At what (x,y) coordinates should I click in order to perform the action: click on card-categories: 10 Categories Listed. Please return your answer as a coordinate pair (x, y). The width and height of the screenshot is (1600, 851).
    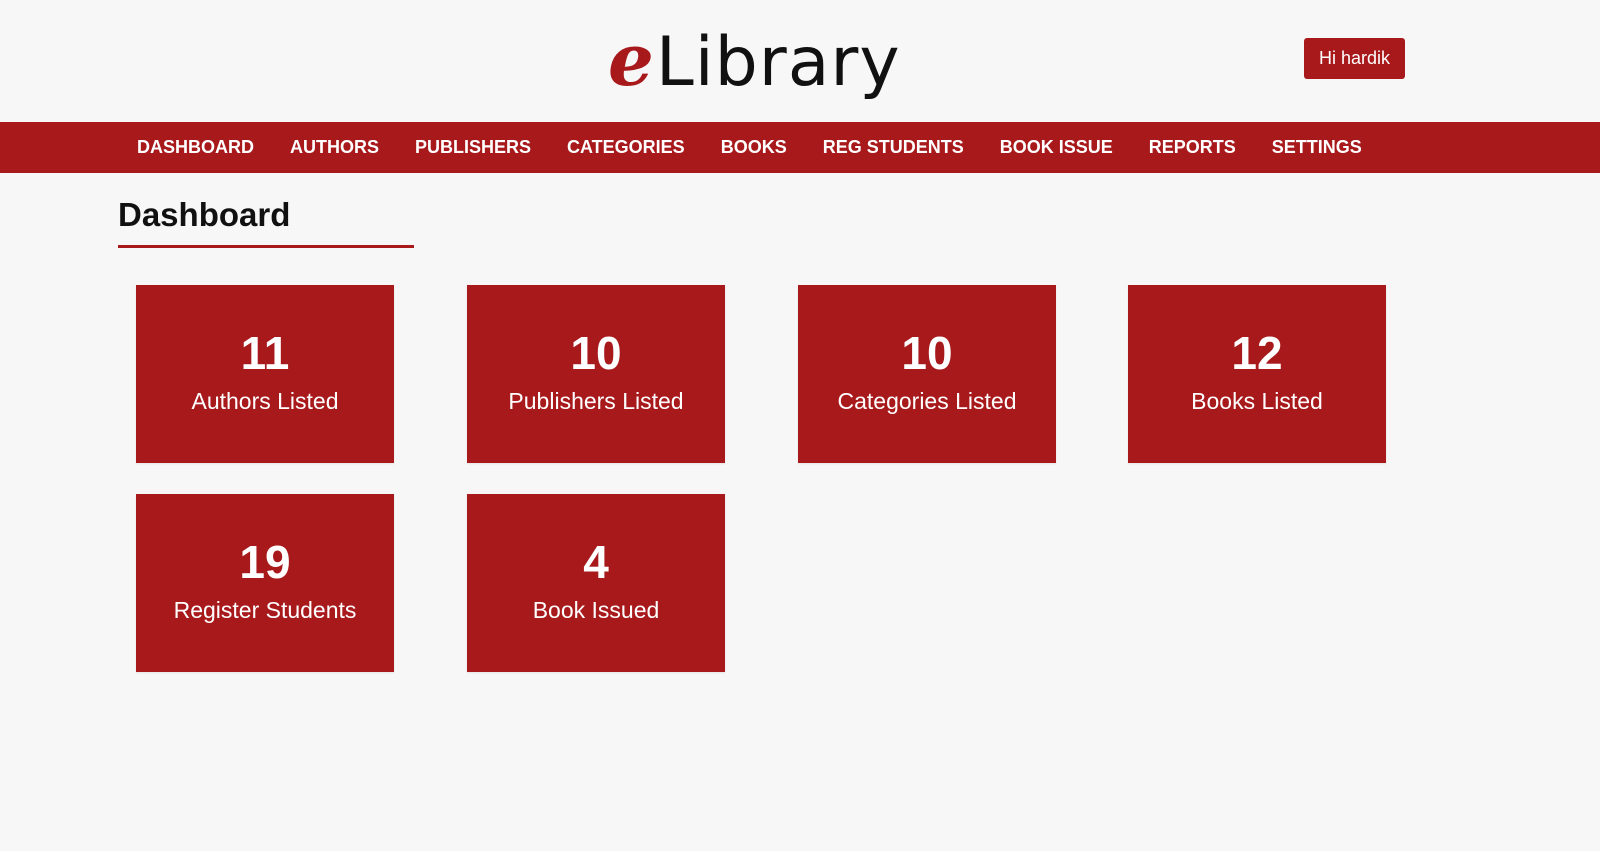
    Looking at the image, I should click on (927, 374).